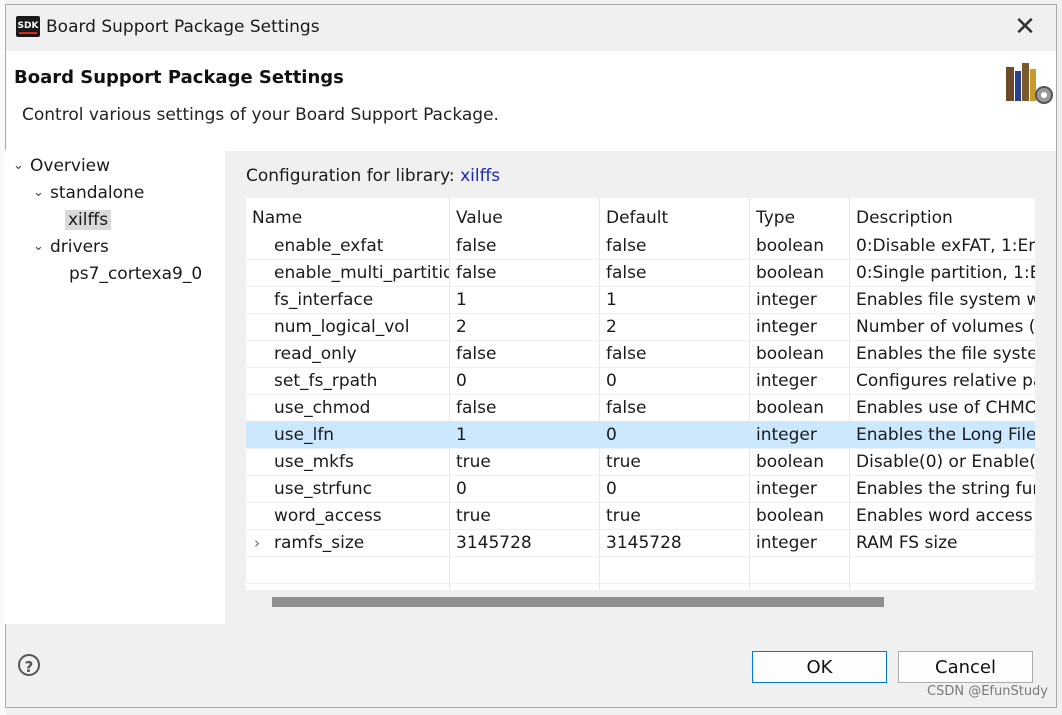 This screenshot has height=715, width=1062. Describe the element at coordinates (819, 667) in the screenshot. I see `ok-button: OK` at that location.